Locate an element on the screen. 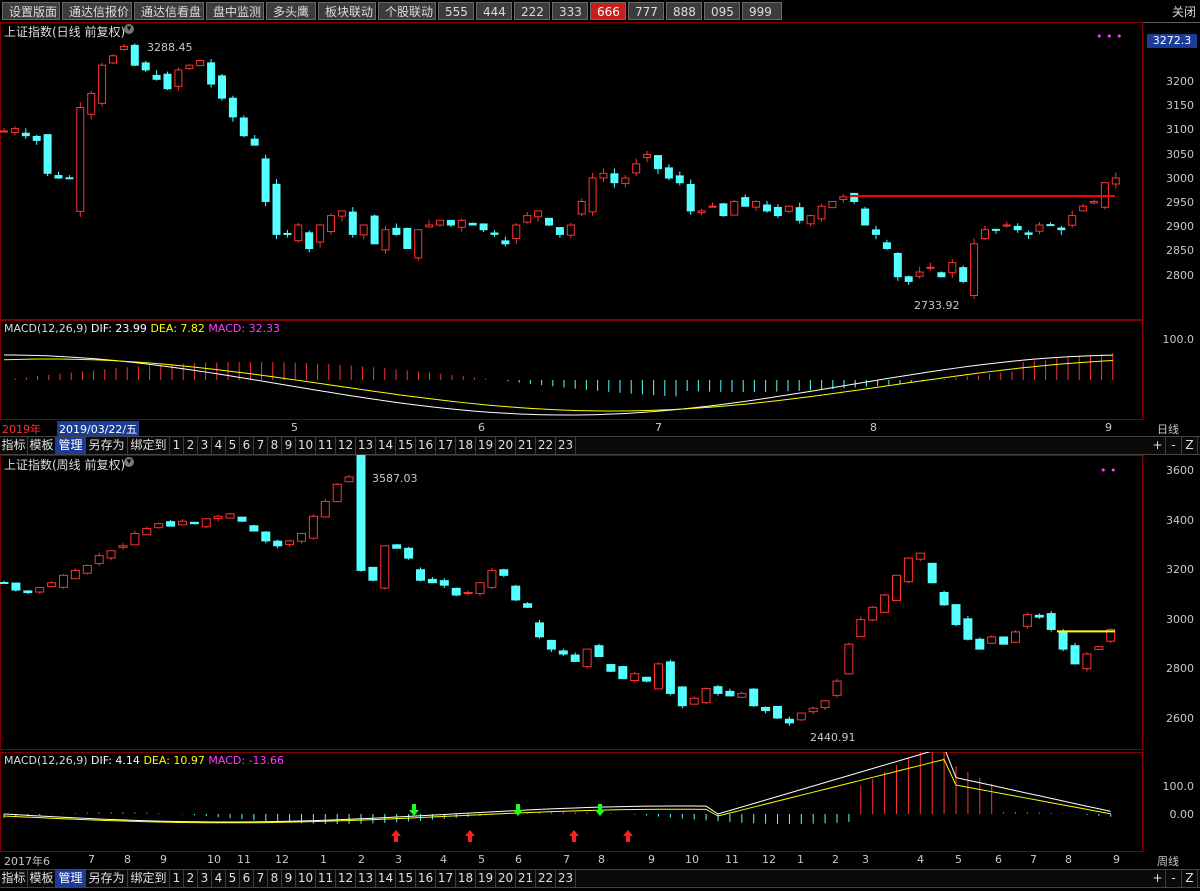  tab-666: 666 is located at coordinates (608, 11).